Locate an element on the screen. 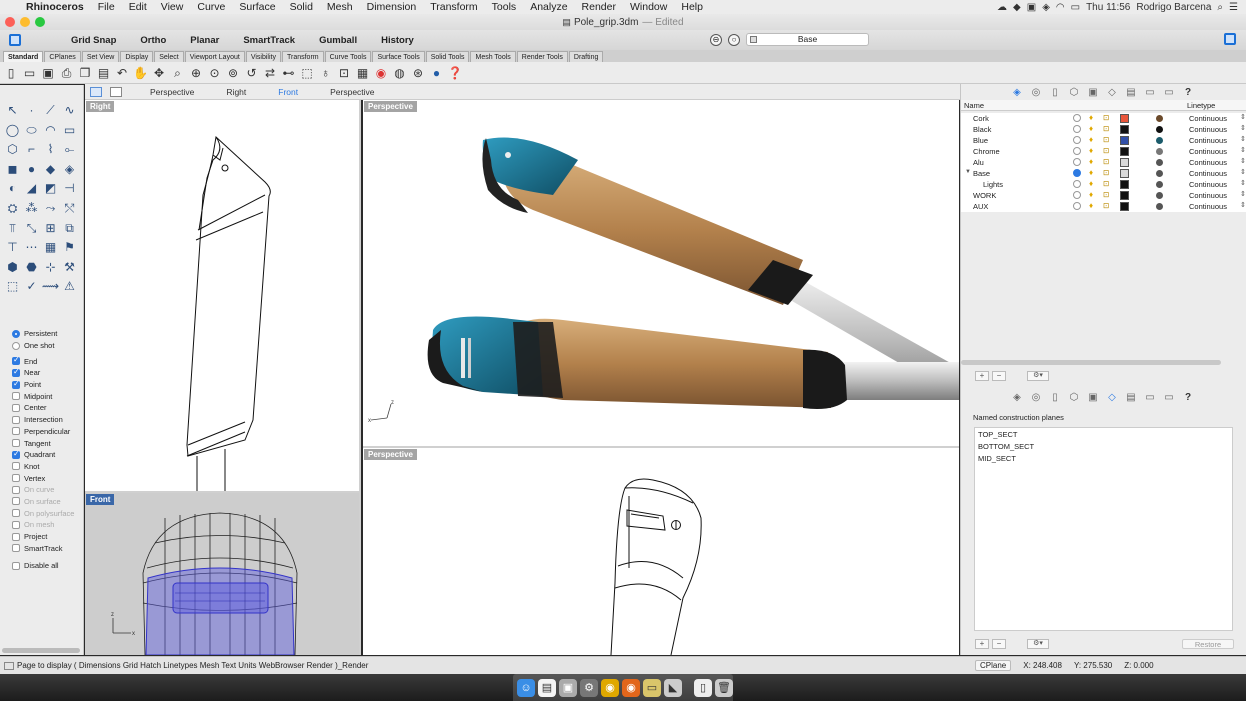 This screenshot has width=1246, height=701. minimize-window-button is located at coordinates (25, 22).